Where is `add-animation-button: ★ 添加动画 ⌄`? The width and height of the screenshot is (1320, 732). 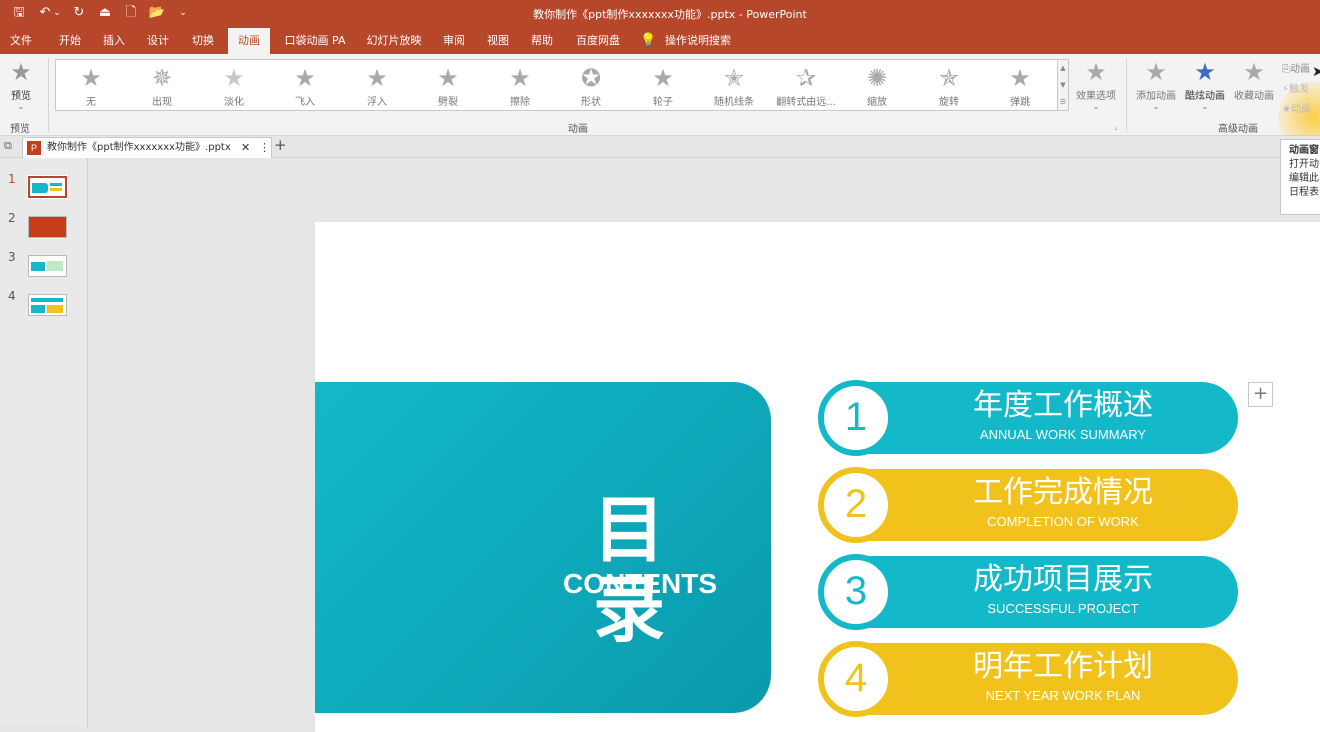
add-animation-button: ★ 添加动画 ⌄ is located at coordinates (1156, 85).